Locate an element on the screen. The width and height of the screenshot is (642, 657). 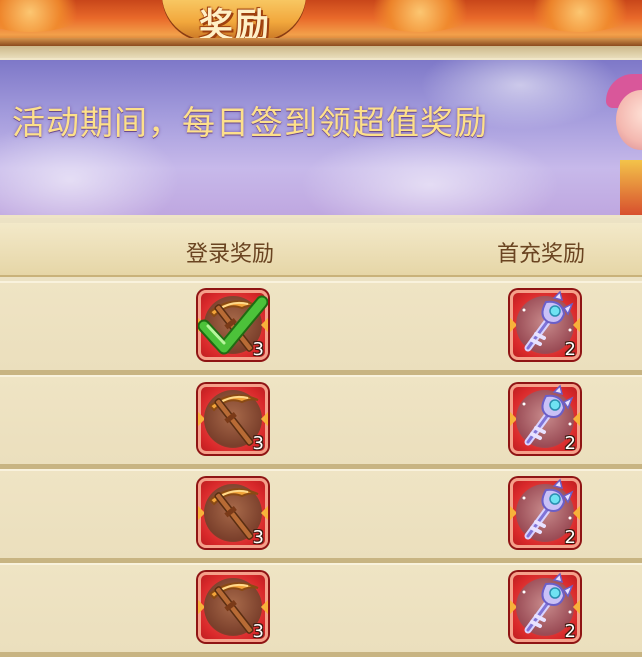
activity-description: 活动期间，每日签到领超值奖励 is located at coordinates (250, 122).